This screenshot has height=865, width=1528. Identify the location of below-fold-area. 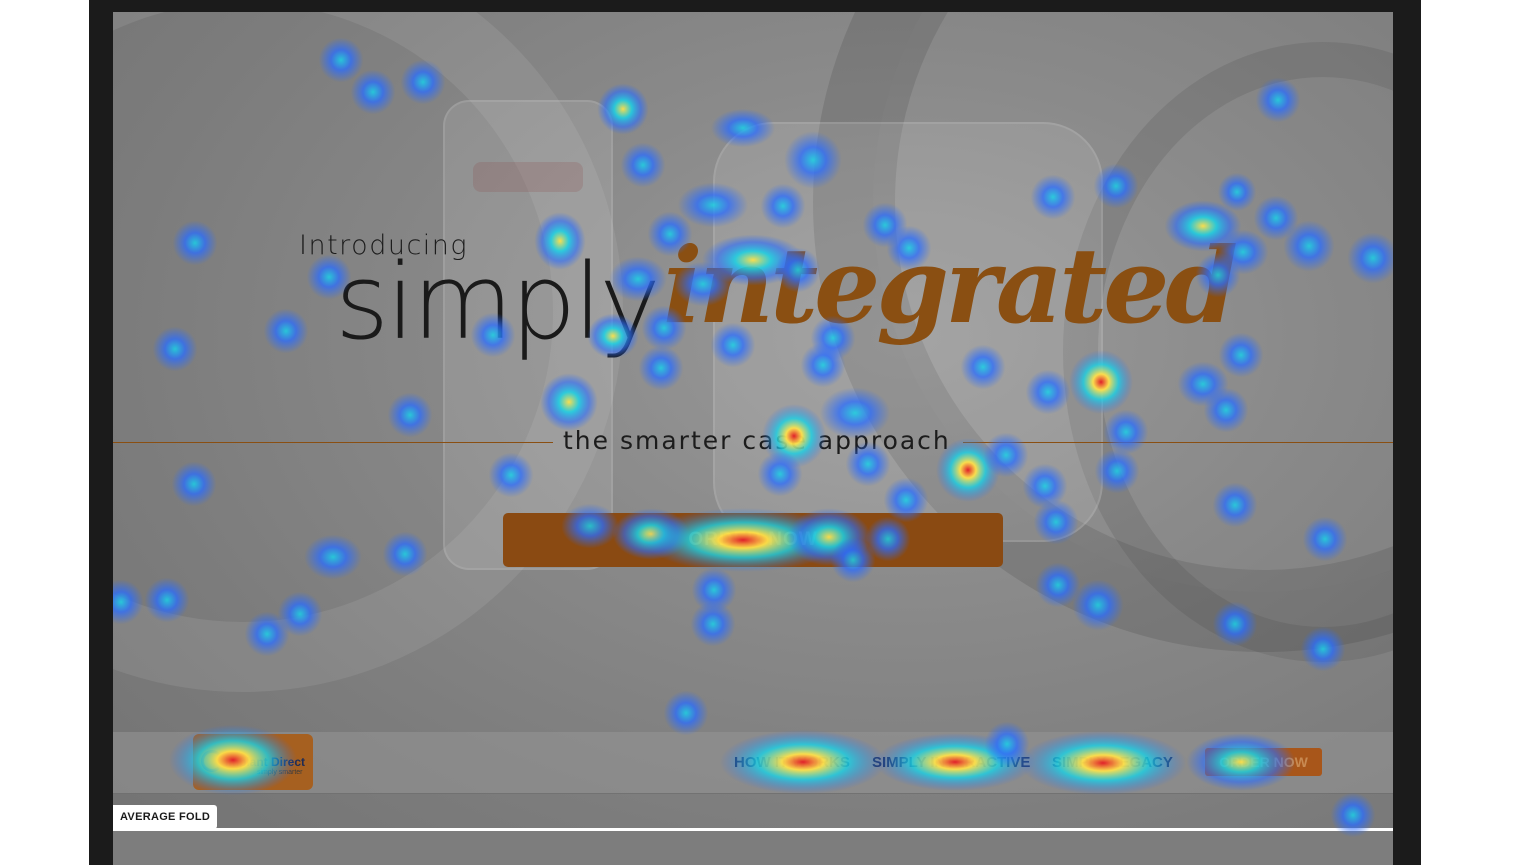
(753, 848).